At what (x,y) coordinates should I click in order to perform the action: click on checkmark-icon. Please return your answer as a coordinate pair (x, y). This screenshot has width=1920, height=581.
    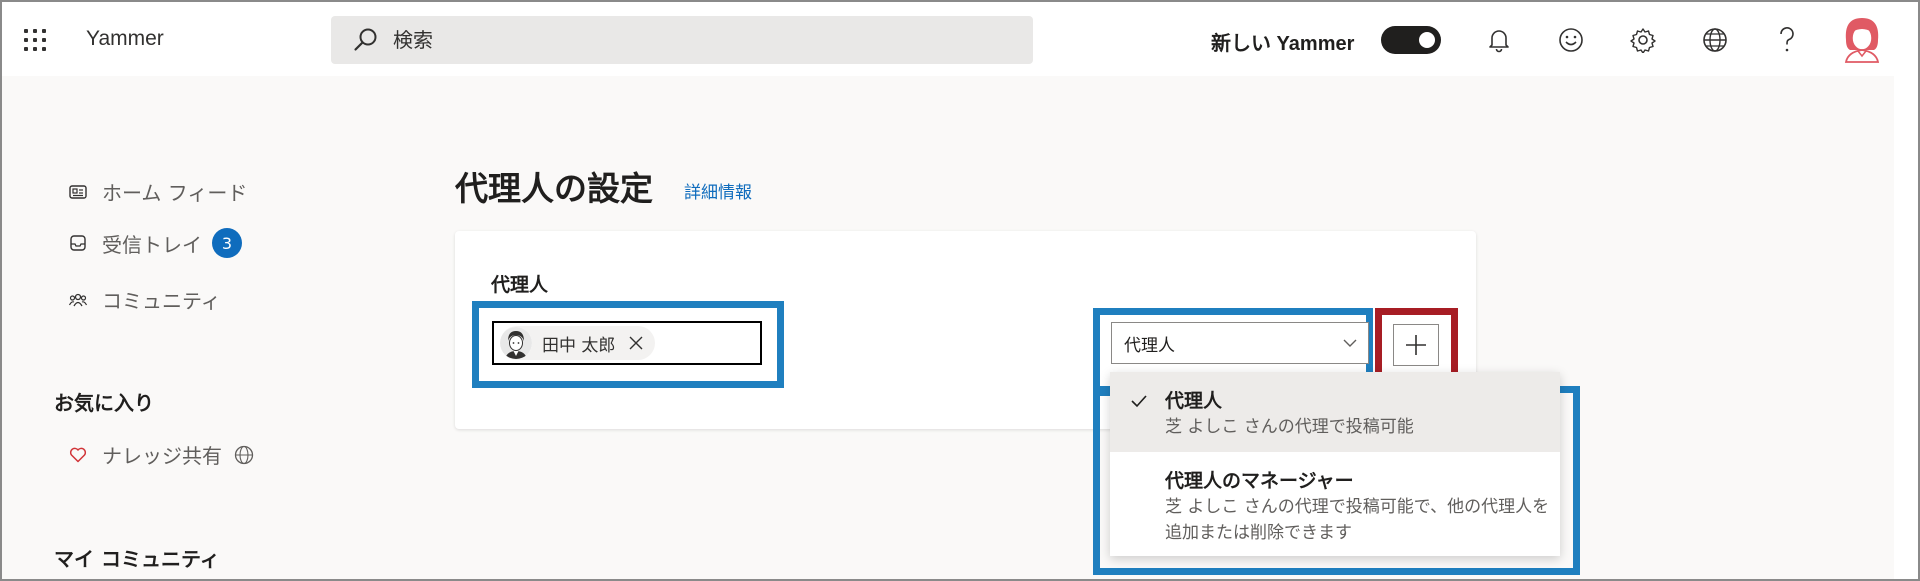
    Looking at the image, I should click on (1139, 401).